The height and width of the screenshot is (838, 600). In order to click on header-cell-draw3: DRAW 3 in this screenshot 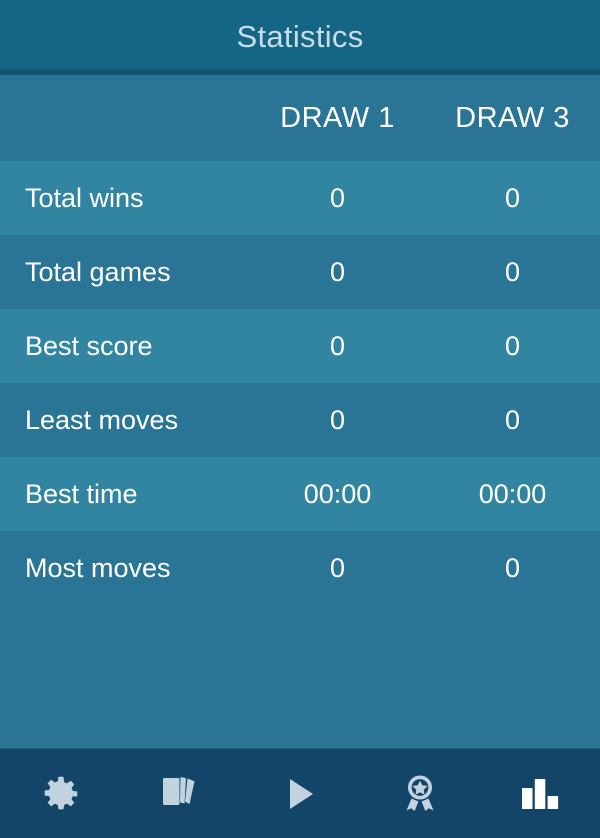, I will do `click(512, 117)`.